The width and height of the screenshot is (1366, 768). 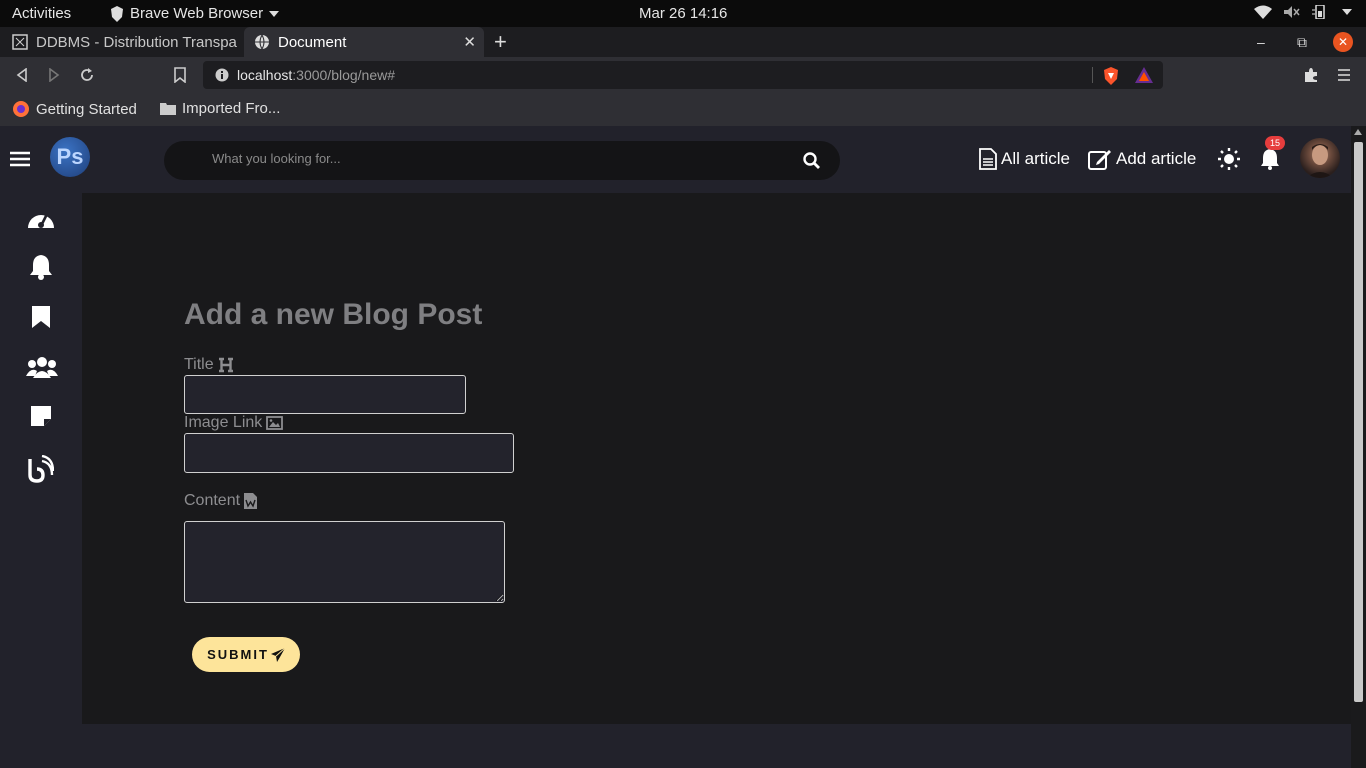 What do you see at coordinates (180, 75) in the screenshot?
I see `bookmark-page-icon` at bounding box center [180, 75].